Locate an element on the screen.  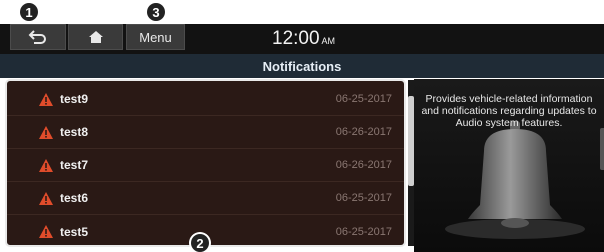
back-button is located at coordinates (38, 37).